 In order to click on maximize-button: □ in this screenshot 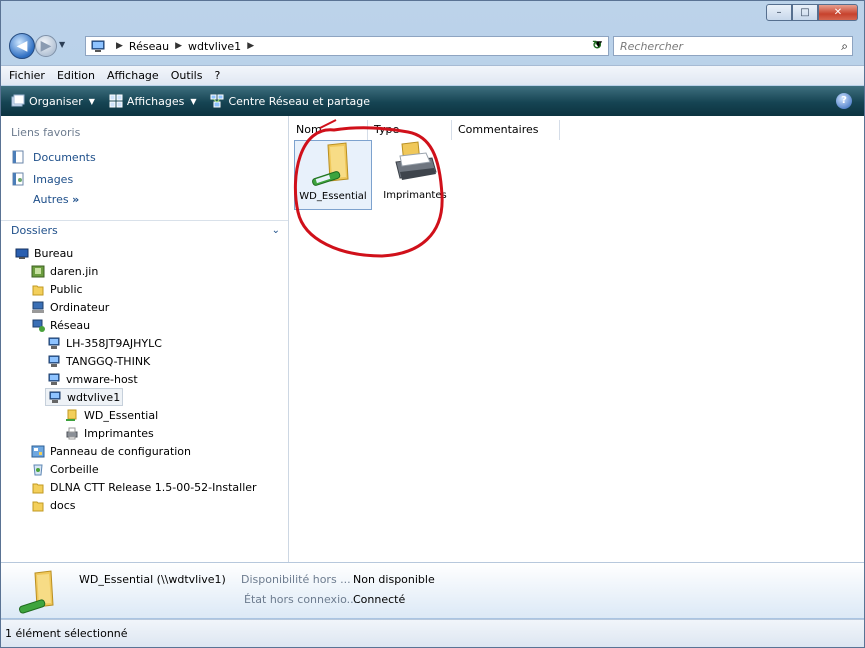, I will do `click(805, 12)`.